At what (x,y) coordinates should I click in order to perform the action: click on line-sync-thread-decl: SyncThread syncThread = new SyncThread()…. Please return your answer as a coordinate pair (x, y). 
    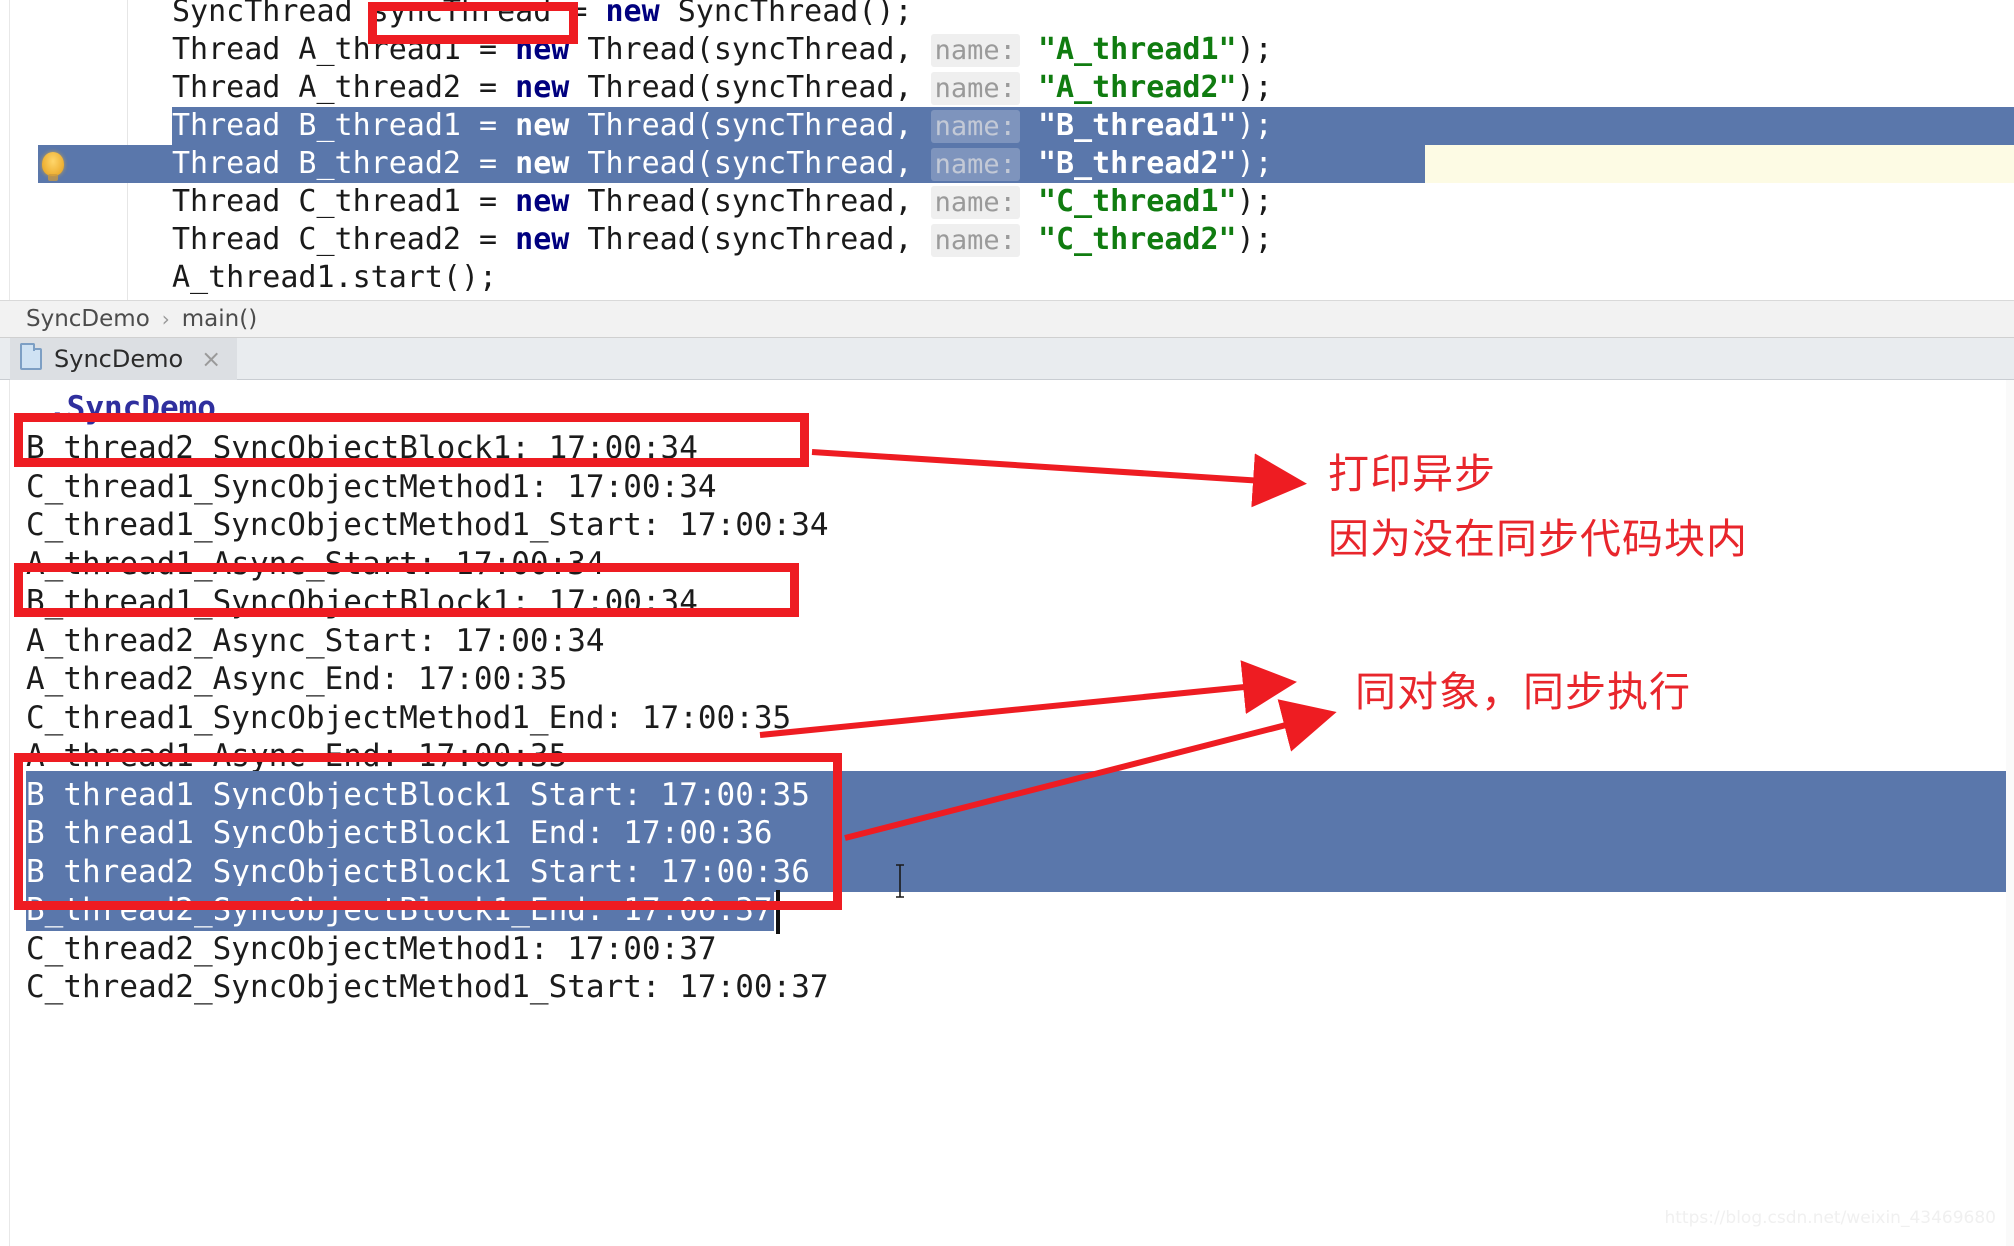
    Looking at the image, I should click on (1007, 15).